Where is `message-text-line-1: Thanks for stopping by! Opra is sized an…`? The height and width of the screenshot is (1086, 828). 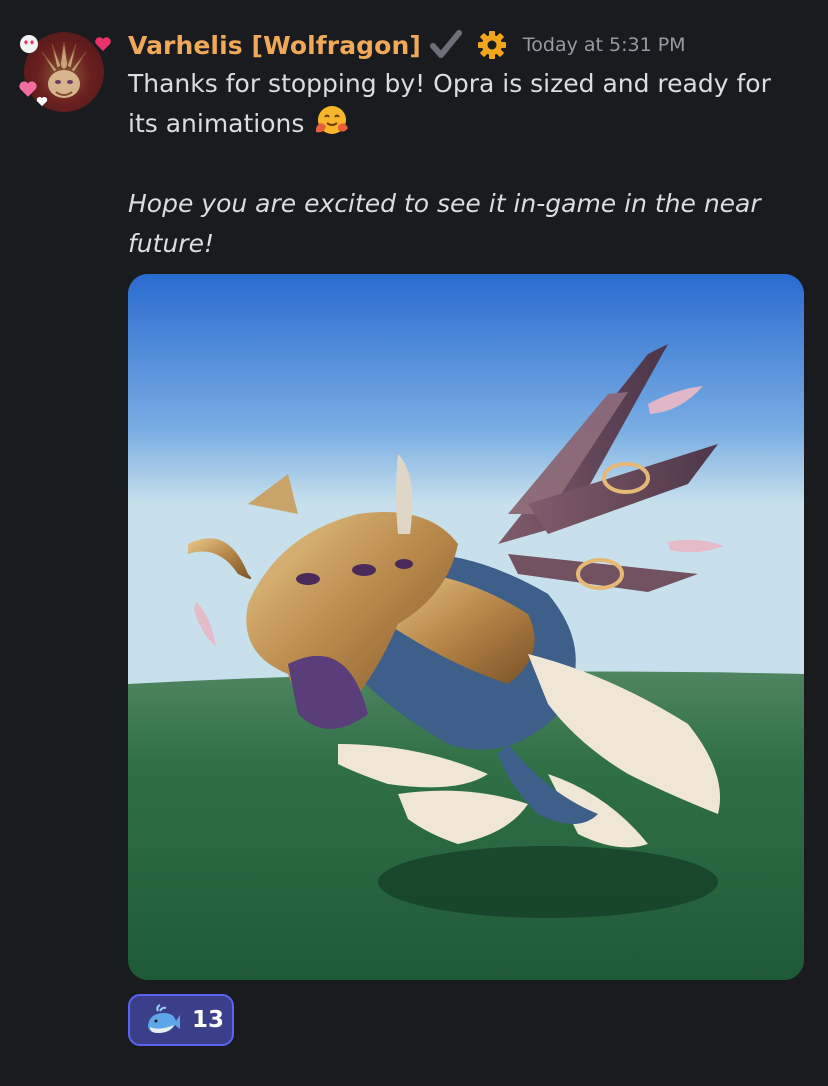
message-text-line-1: Thanks for stopping by! Opra is sized an… is located at coordinates (449, 103).